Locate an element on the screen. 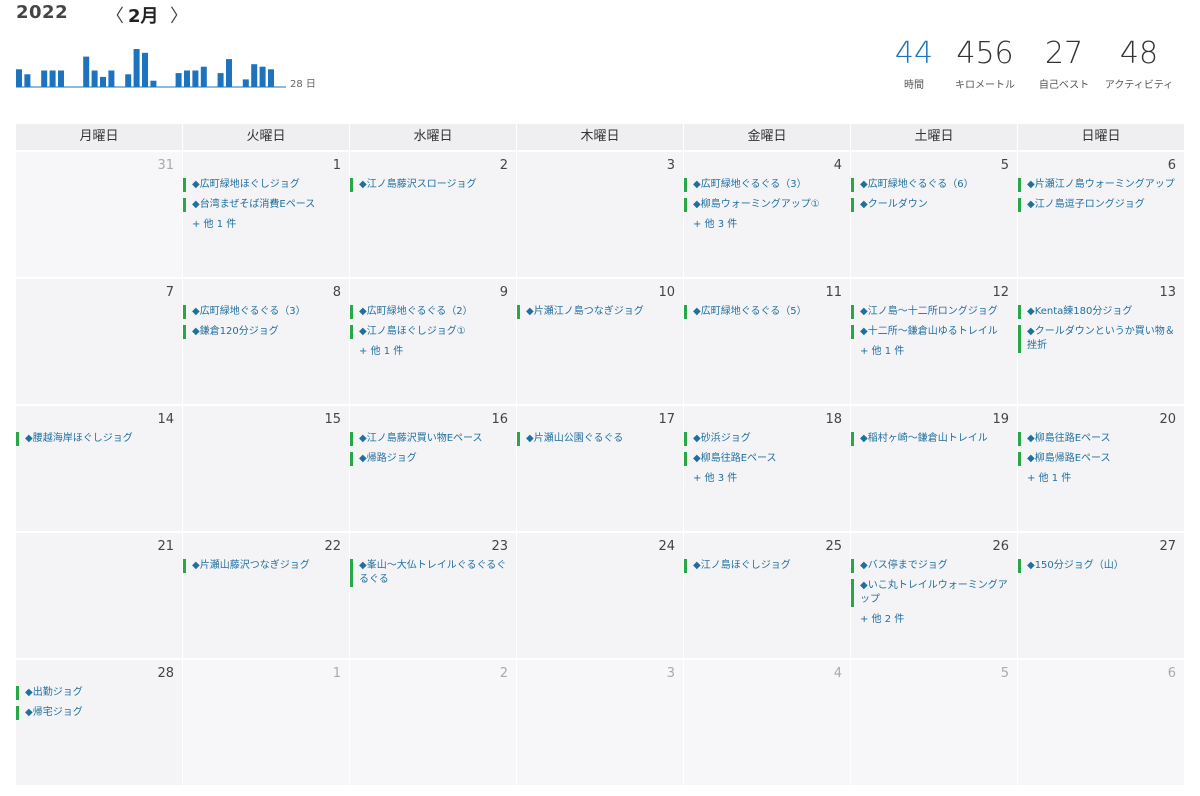 The width and height of the screenshot is (1200, 796). day-cell: 8 ◆広町緑地ぐるぐる（3） ◆鎌倉120分ジョグ is located at coordinates (266, 341).